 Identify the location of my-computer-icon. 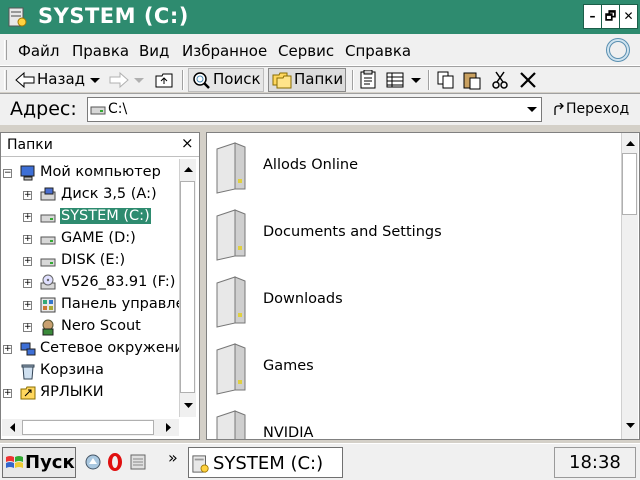
(27, 173).